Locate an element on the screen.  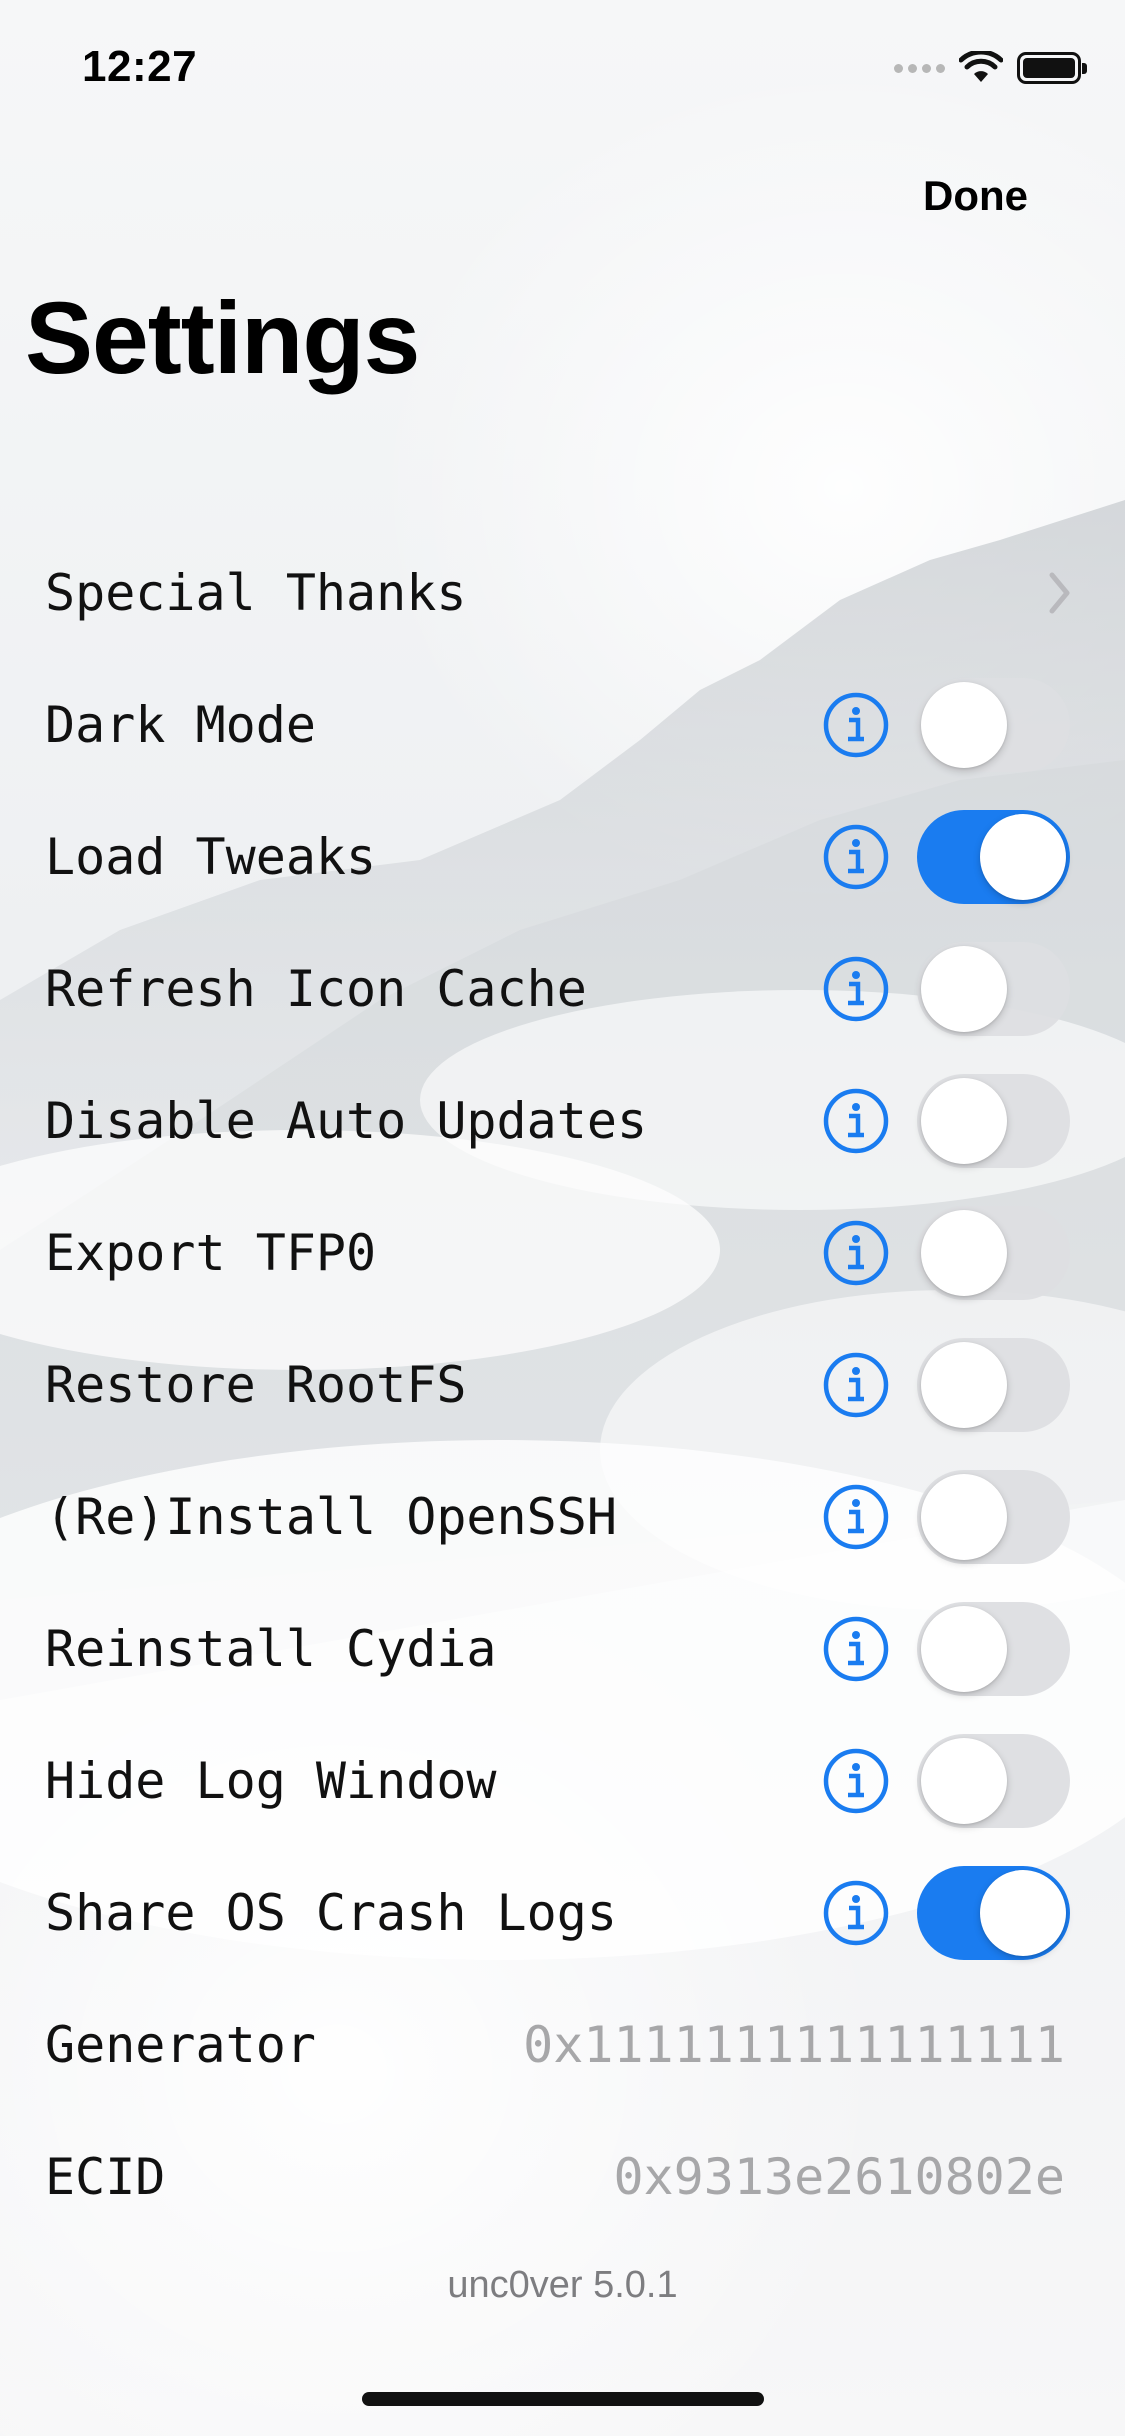
reinstall-openssh-toggle is located at coordinates (993, 1517).